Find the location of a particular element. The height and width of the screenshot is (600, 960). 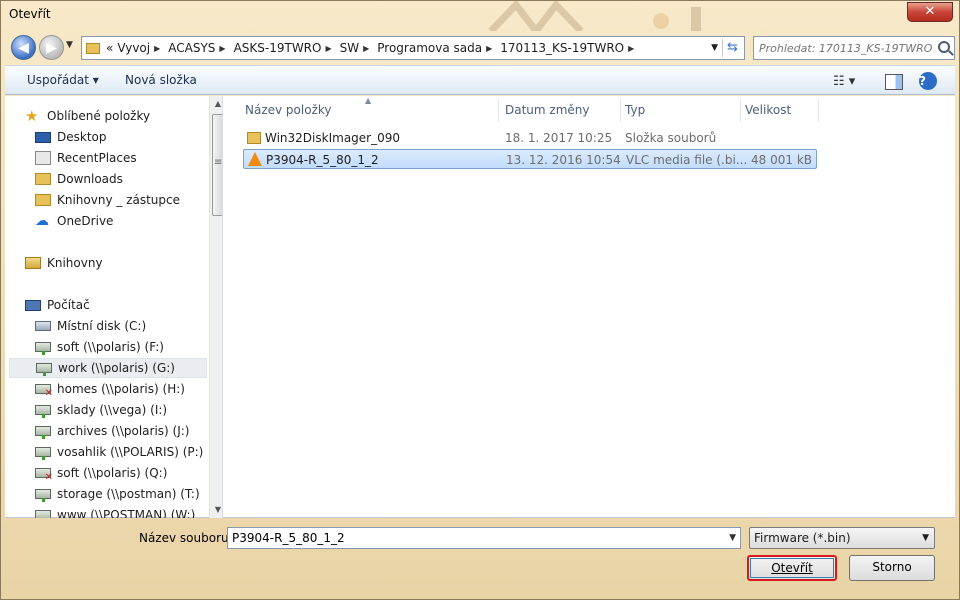

column-size: Velikost is located at coordinates (780, 110).